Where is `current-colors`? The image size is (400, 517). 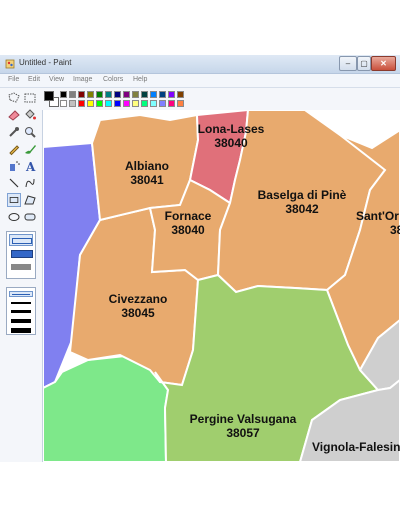 current-colors is located at coordinates (51, 99).